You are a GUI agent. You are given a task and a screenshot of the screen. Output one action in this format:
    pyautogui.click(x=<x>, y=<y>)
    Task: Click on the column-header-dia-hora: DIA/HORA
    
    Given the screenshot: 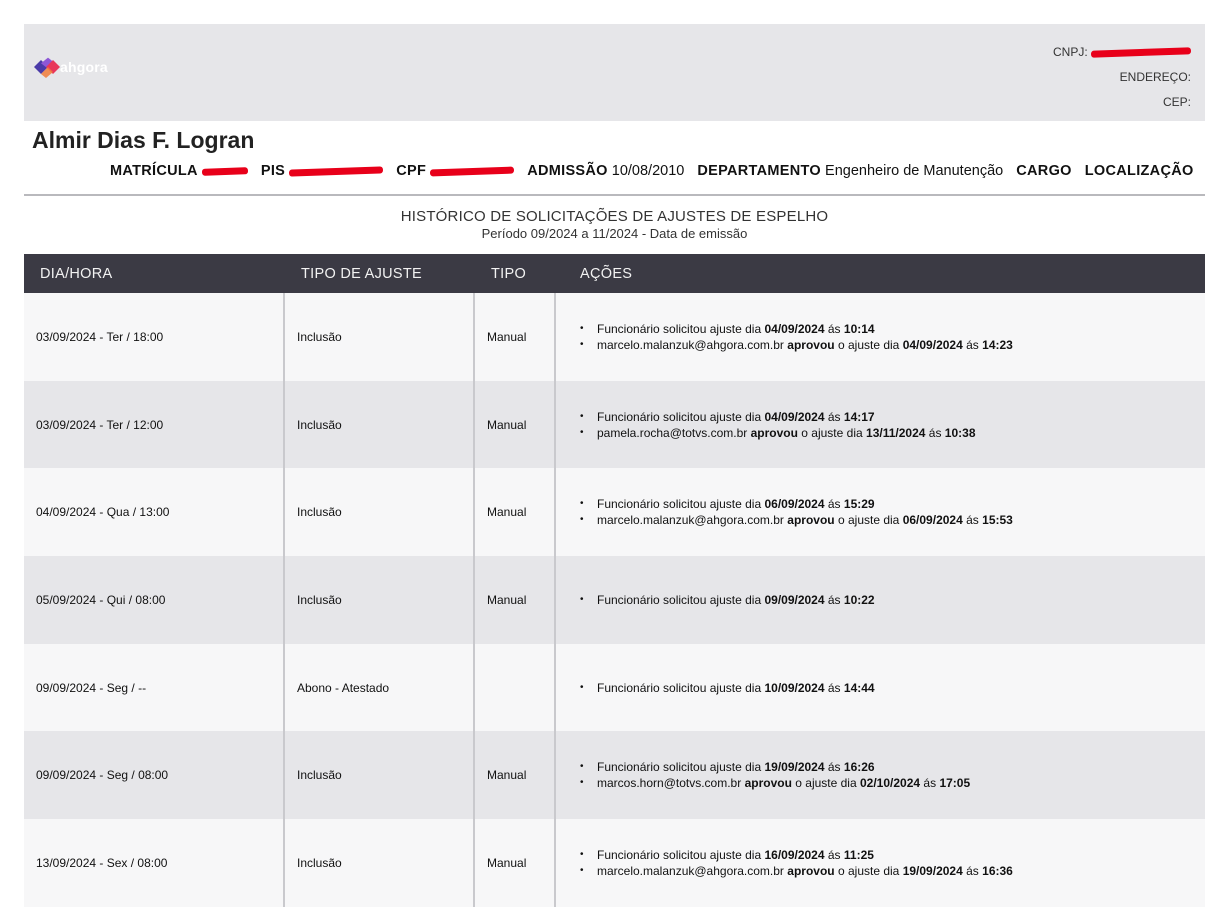 What is the action you would take?
    pyautogui.click(x=76, y=273)
    